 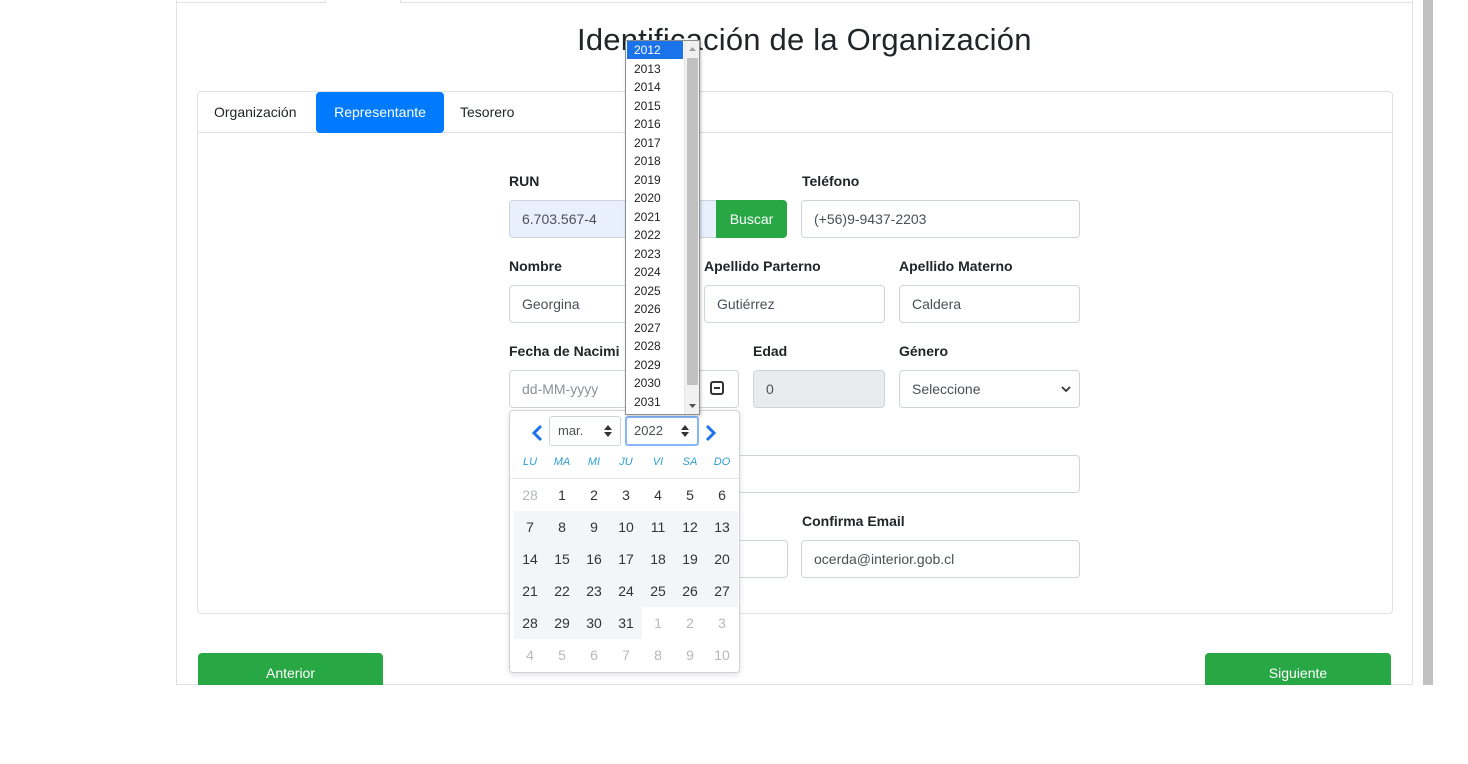 What do you see at coordinates (989, 389) in the screenshot?
I see `genero-select: Seleccione` at bounding box center [989, 389].